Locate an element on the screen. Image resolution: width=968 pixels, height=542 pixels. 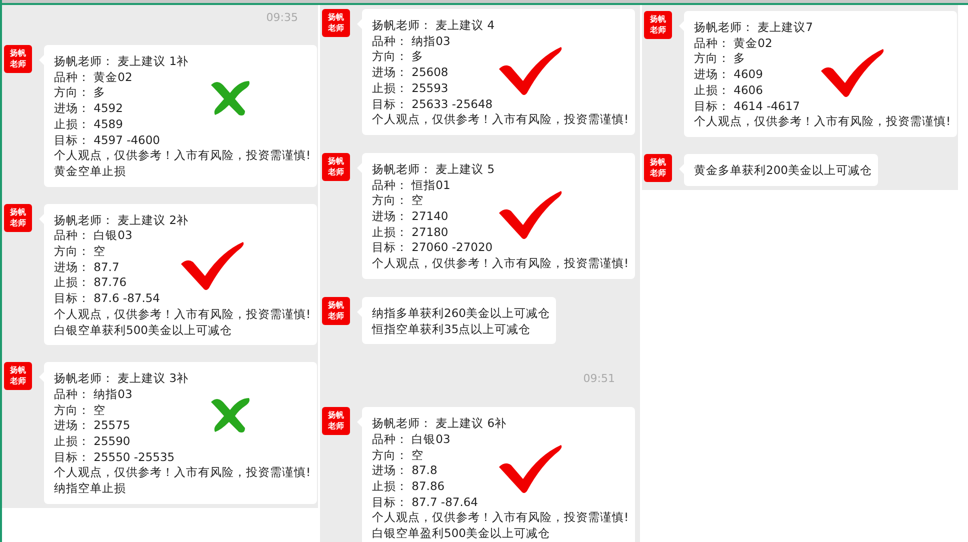
message-line: 扬帆老师： 麦上建议 5 is located at coordinates (434, 170).